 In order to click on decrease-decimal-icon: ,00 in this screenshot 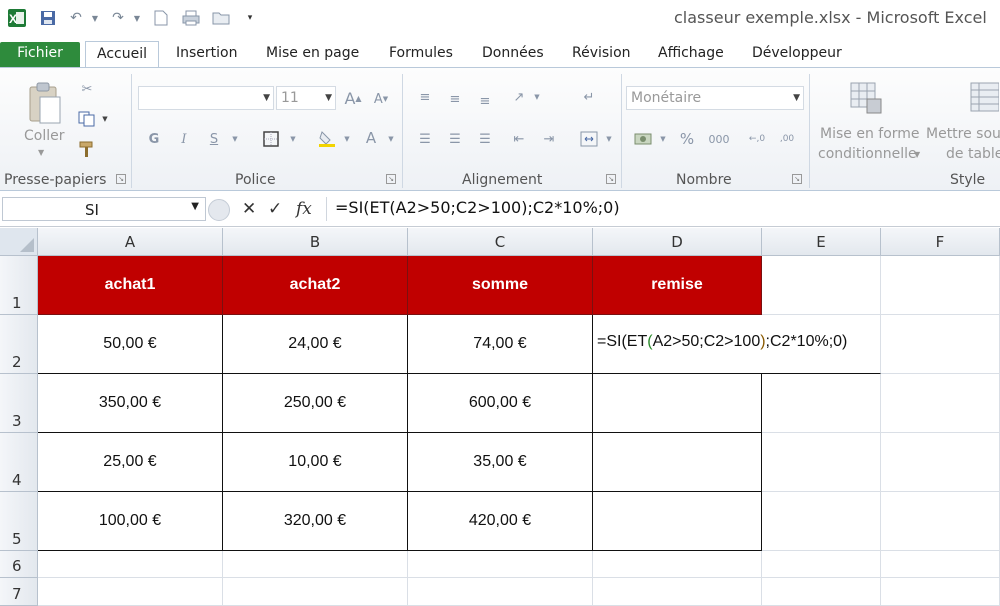, I will do `click(787, 139)`.